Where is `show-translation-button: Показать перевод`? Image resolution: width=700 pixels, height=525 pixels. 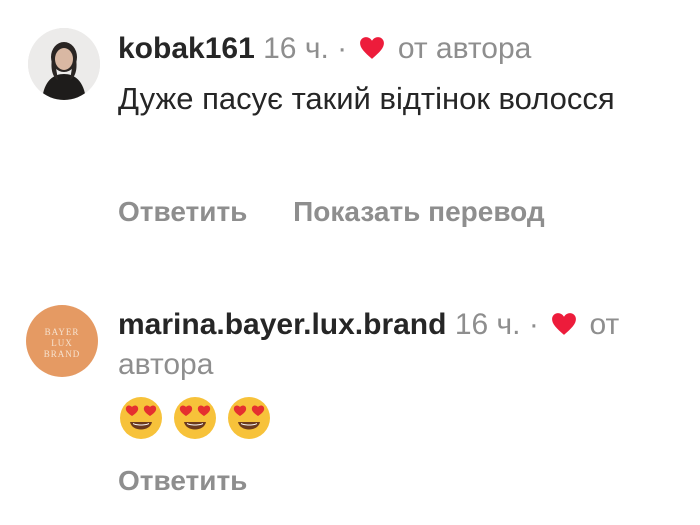
show-translation-button: Показать перевод is located at coordinates (419, 212).